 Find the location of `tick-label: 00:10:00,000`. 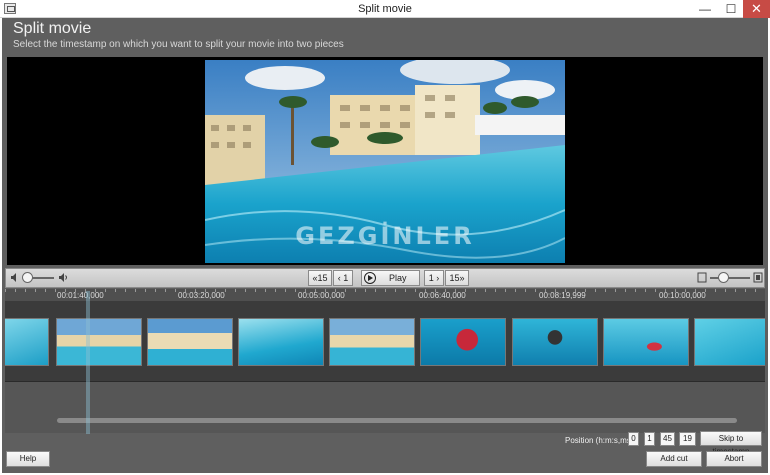

tick-label: 00:10:00,000 is located at coordinates (682, 295).